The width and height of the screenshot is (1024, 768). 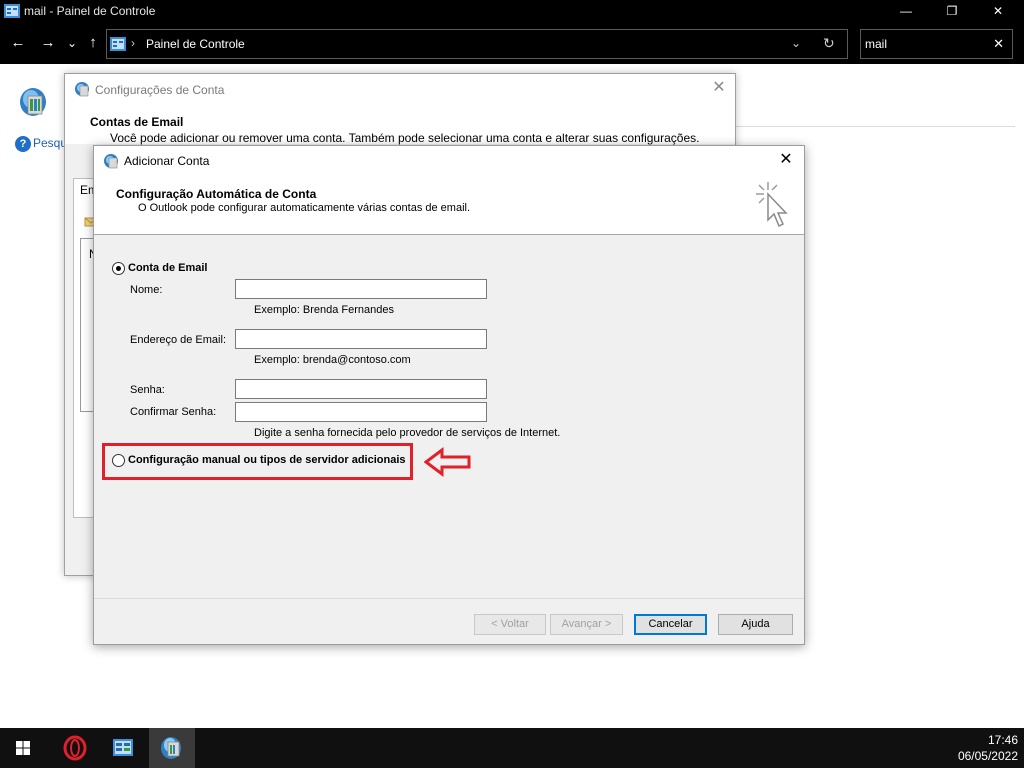 I want to click on taskbar-control-panel, so click(x=123, y=748).